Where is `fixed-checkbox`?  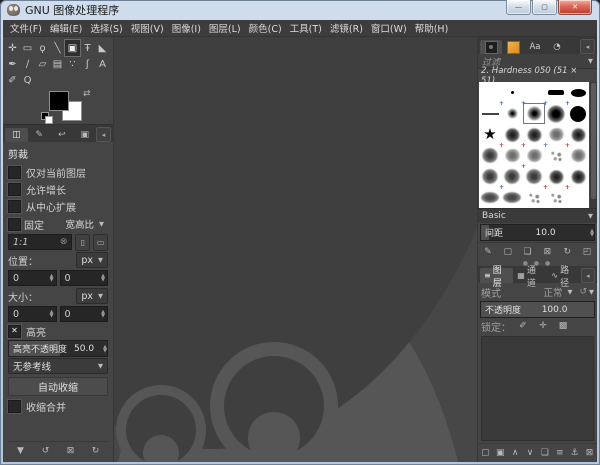
fixed-checkbox is located at coordinates (14, 224).